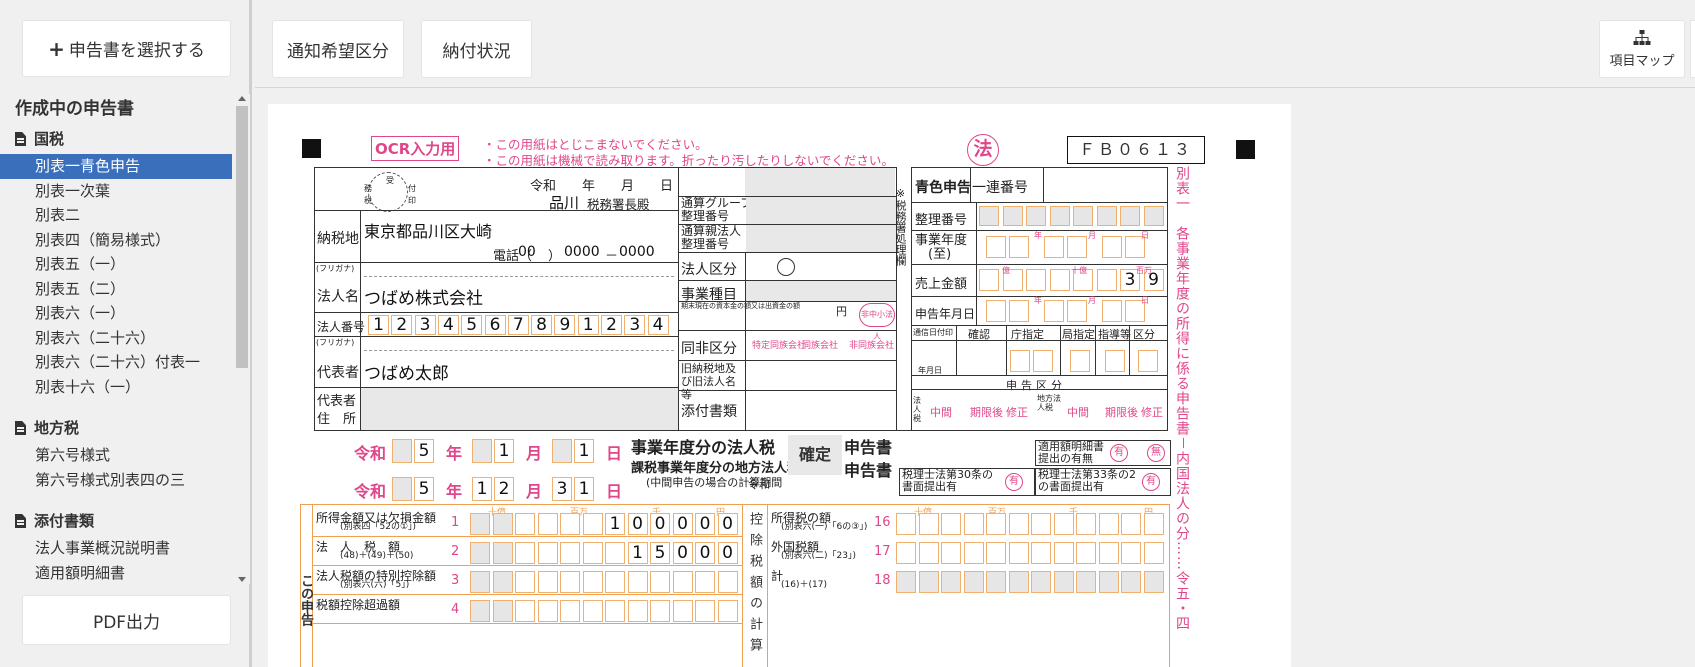 The width and height of the screenshot is (1695, 667). What do you see at coordinates (338, 49) in the screenshot?
I see `notify-preference-button: 通知希望区分` at bounding box center [338, 49].